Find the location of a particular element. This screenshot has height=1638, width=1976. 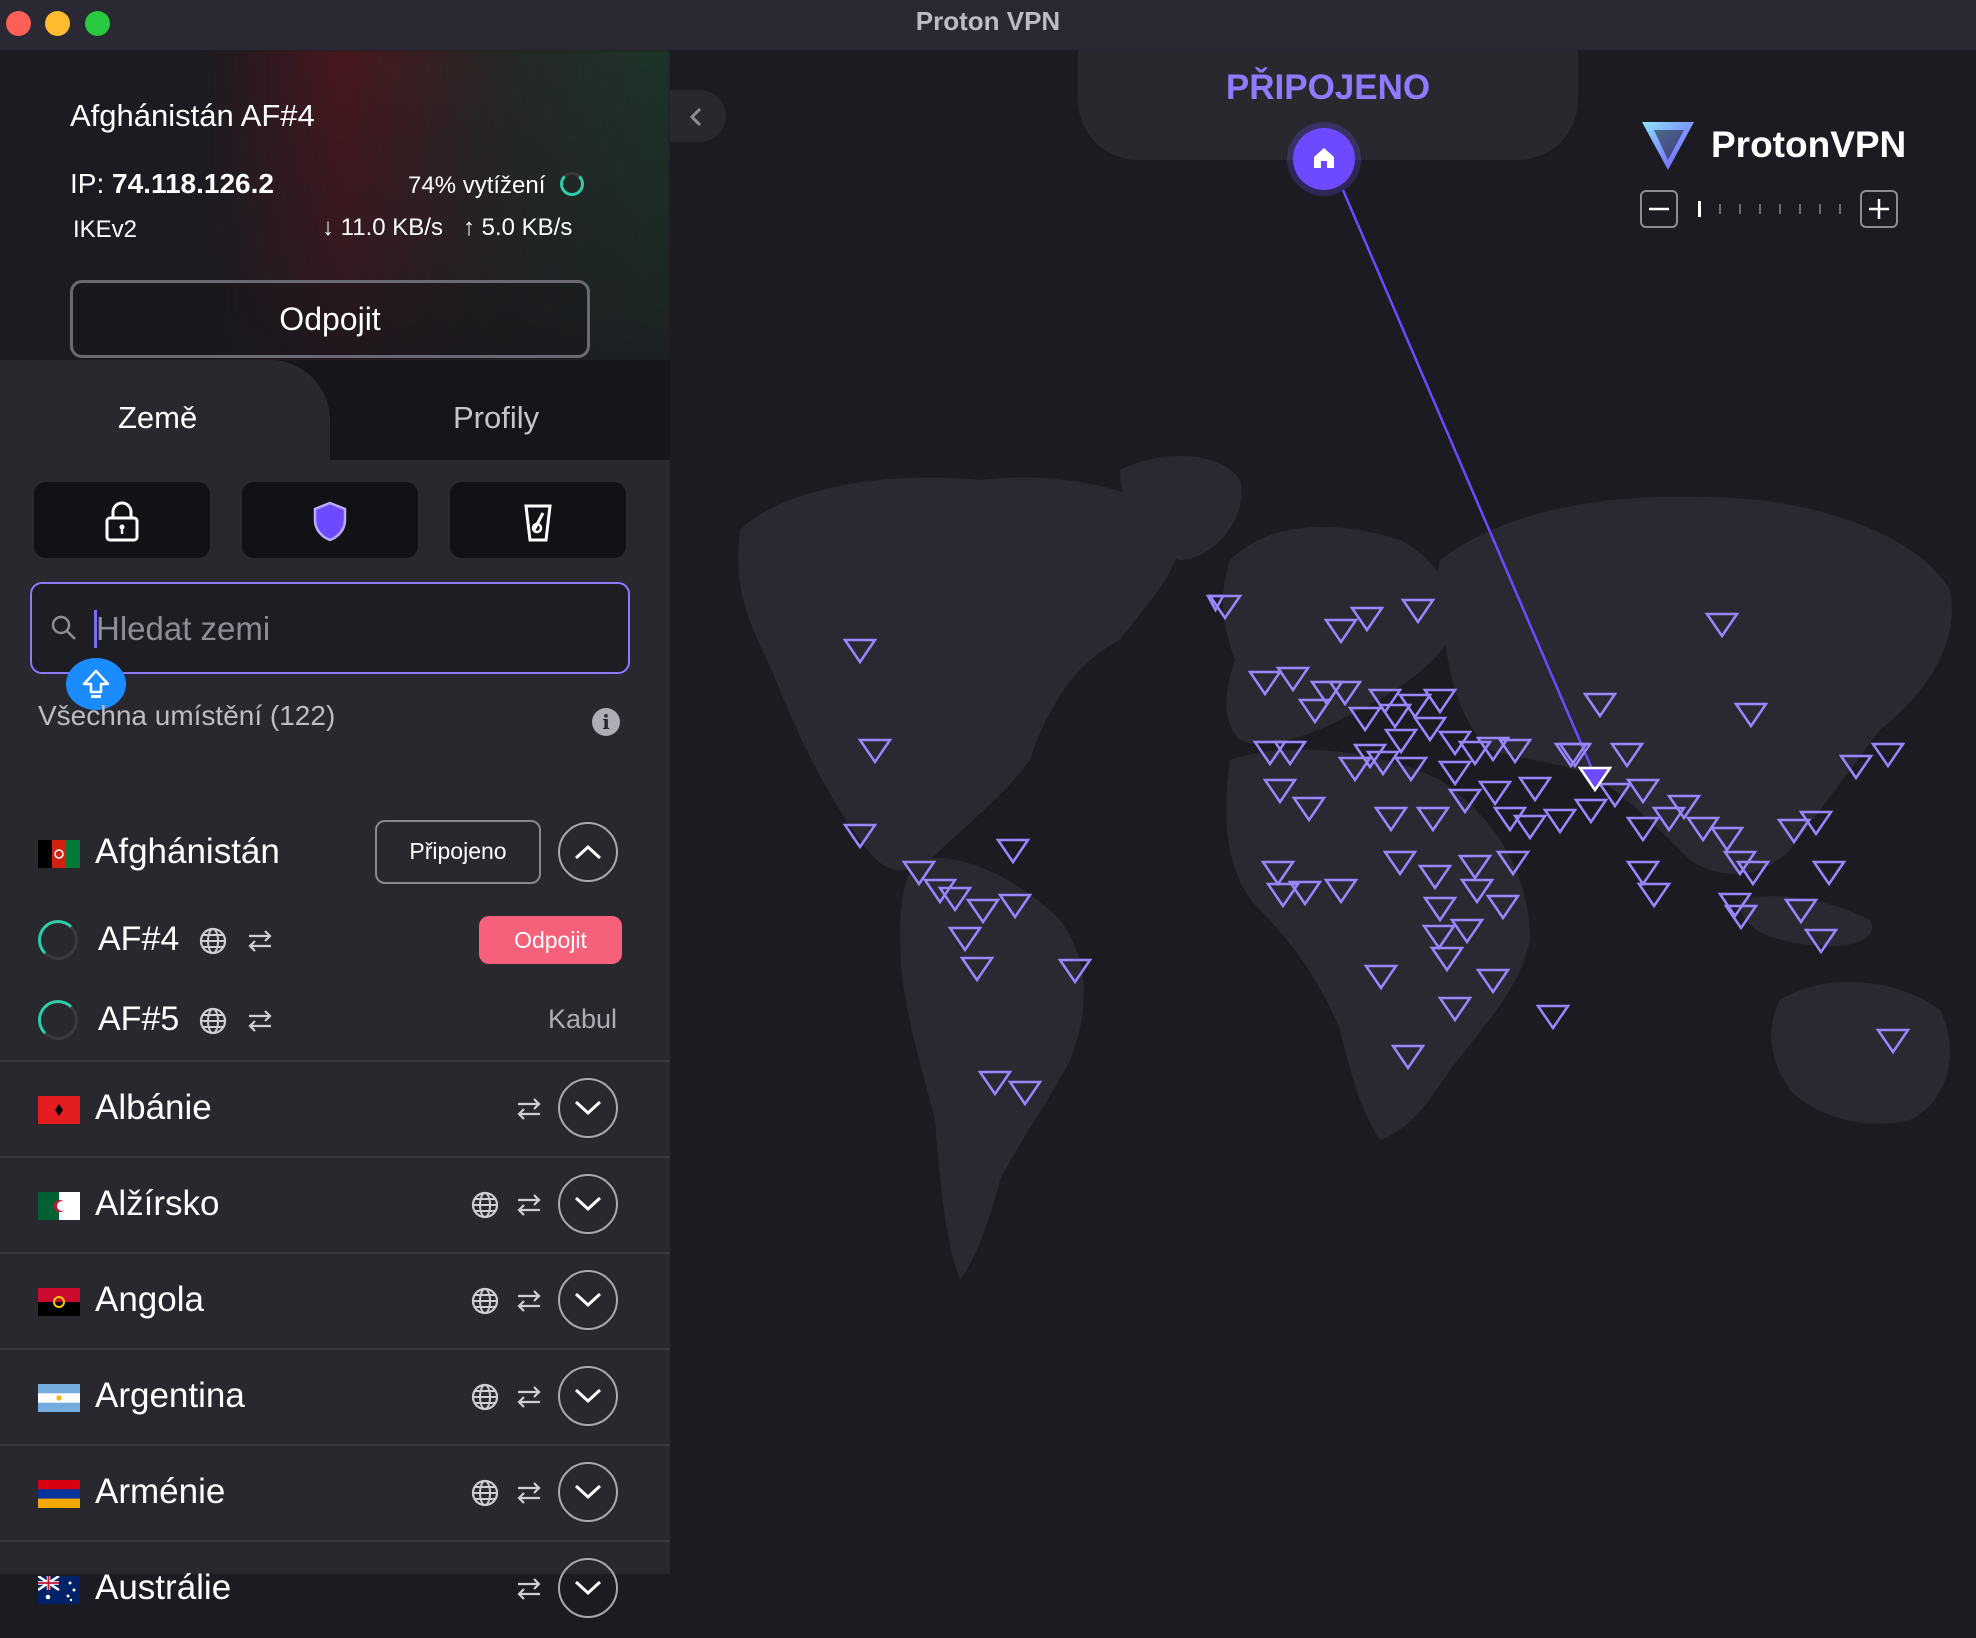

country-name: Albánie is located at coordinates (153, 1107).